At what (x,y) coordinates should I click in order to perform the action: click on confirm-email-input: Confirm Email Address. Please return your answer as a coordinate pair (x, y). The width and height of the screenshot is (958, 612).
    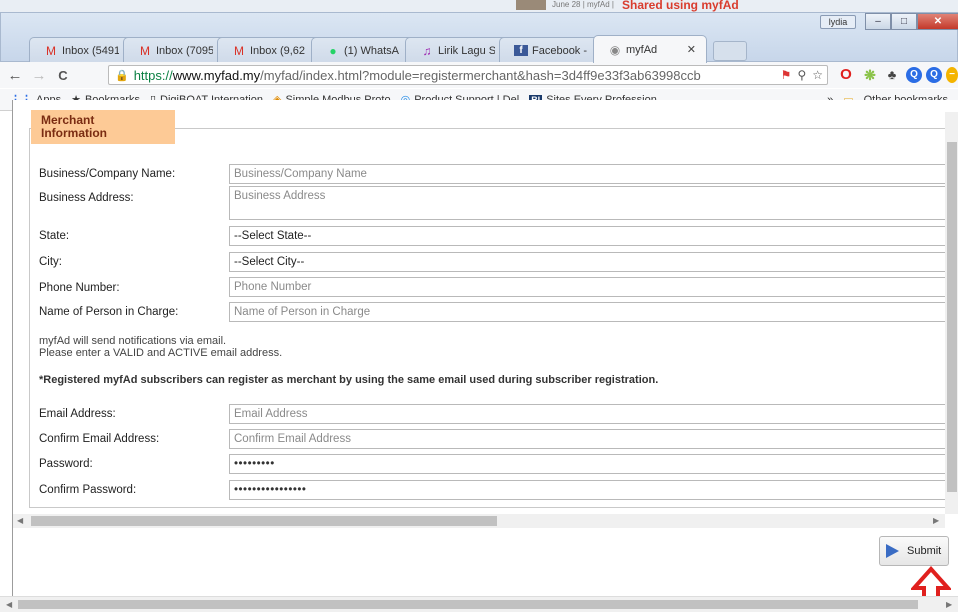
    Looking at the image, I should click on (589, 439).